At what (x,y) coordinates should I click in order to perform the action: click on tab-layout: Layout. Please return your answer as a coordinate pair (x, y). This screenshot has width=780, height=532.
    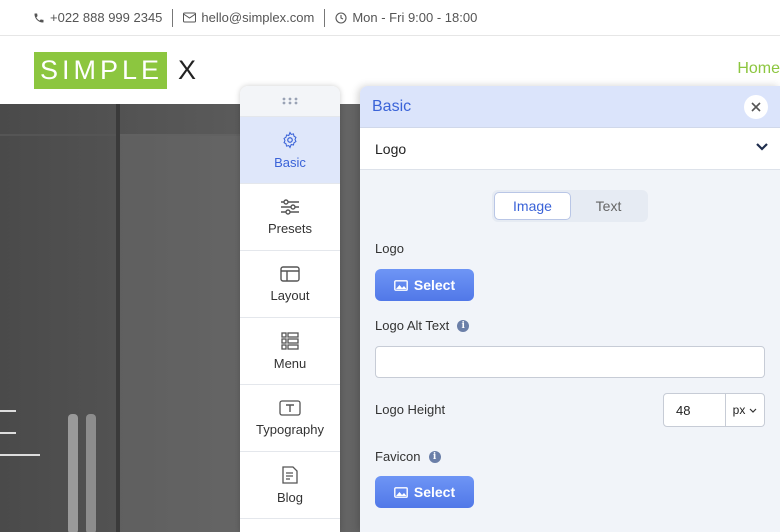
    Looking at the image, I should click on (290, 284).